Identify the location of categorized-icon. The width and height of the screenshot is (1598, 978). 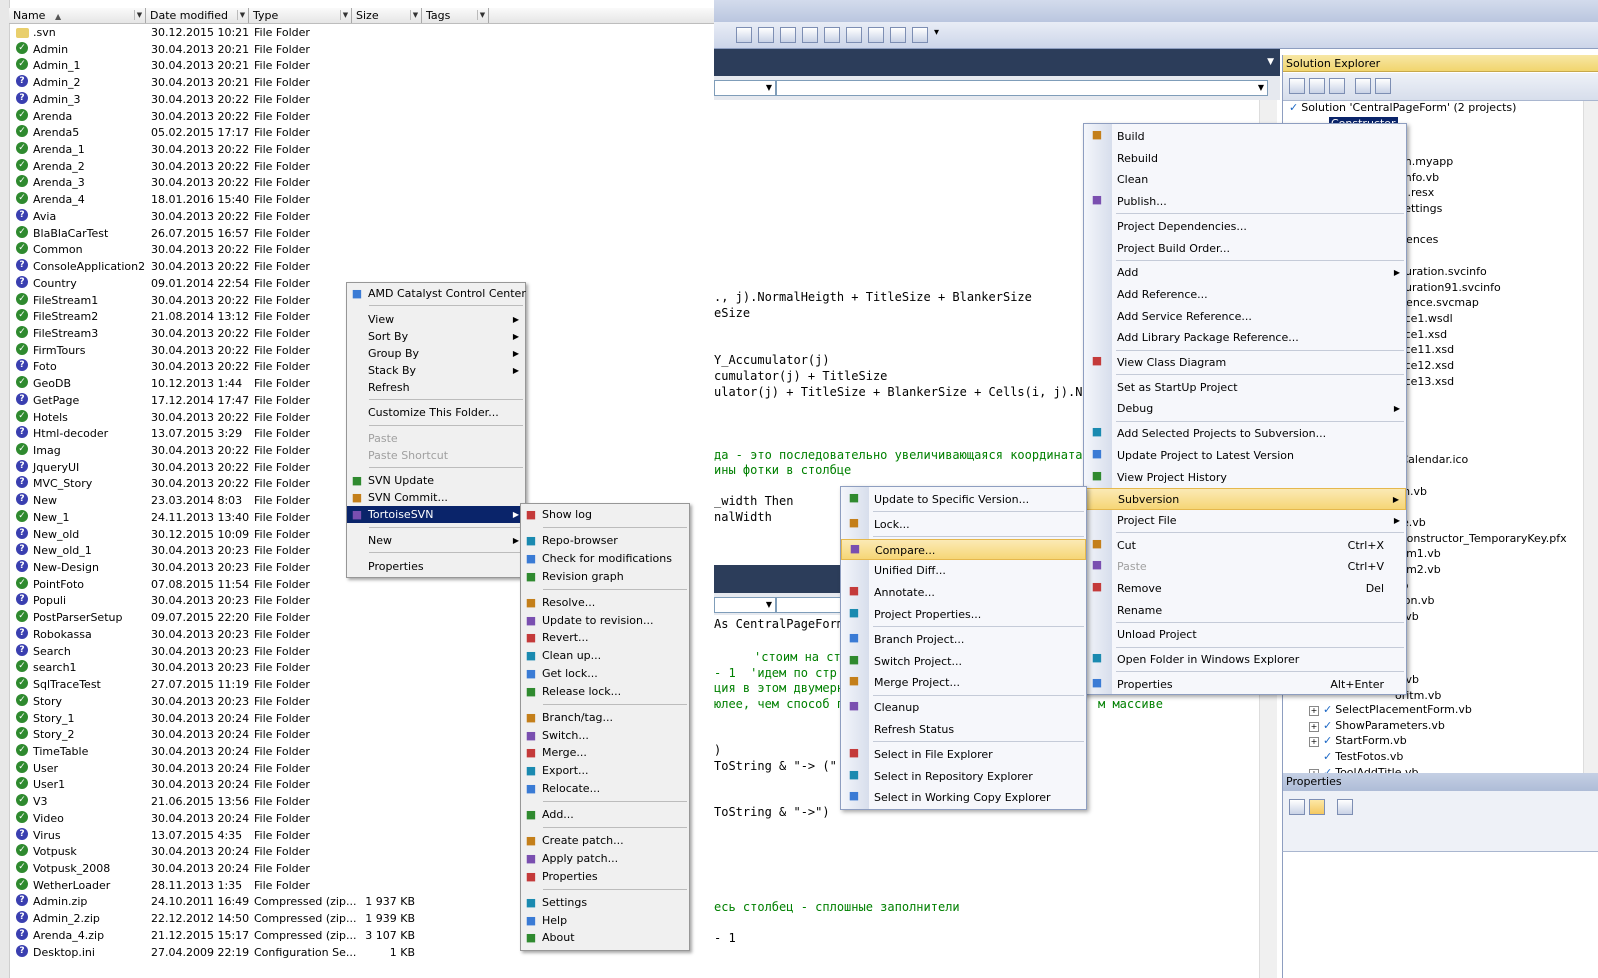
(1297, 807).